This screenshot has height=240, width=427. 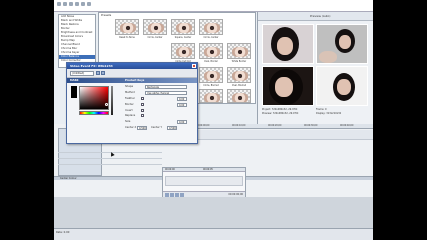 I want to click on preset-combo: (Untitled), so click(x=82, y=73).